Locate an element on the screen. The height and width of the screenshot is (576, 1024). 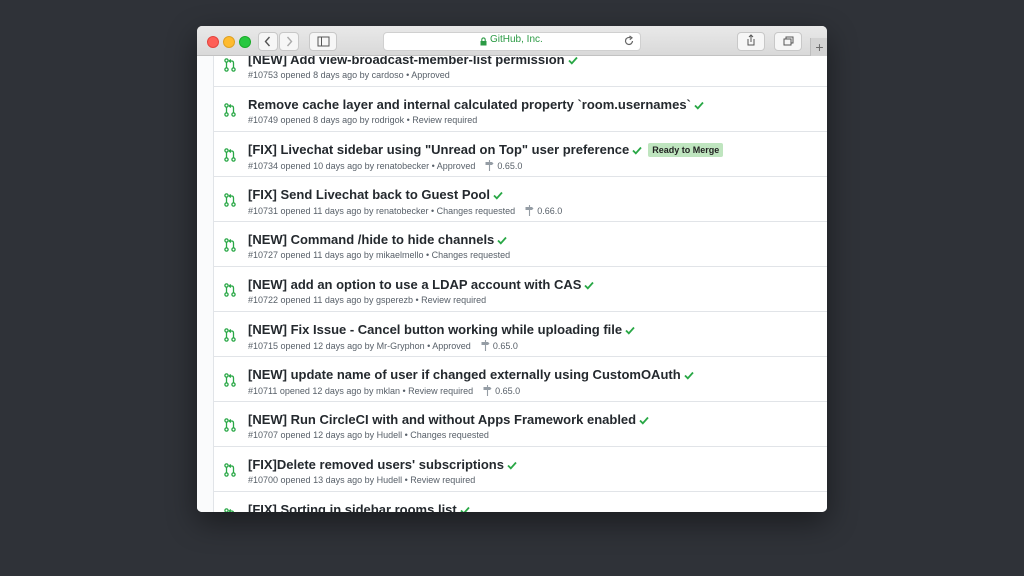
pull-request-title: [NEW] Command /hide to hide channels is located at coordinates (371, 239).